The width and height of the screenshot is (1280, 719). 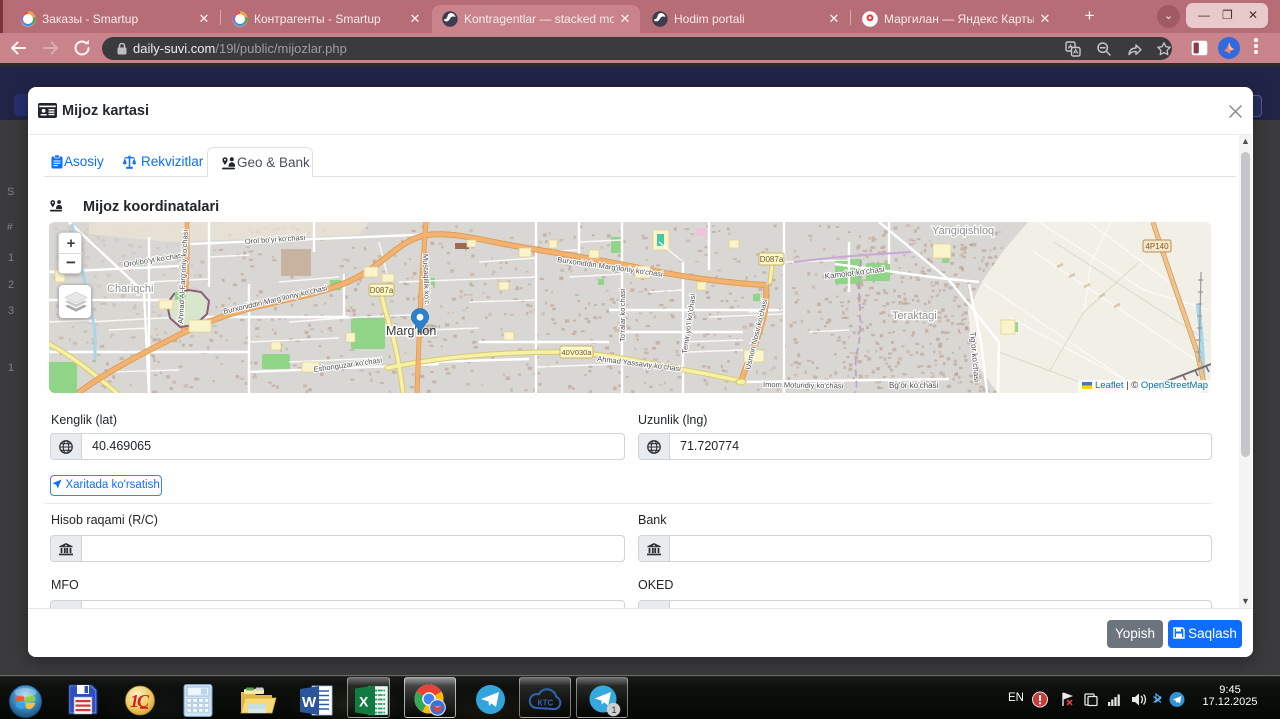 What do you see at coordinates (364, 702) in the screenshot?
I see `svg-text: X` at bounding box center [364, 702].